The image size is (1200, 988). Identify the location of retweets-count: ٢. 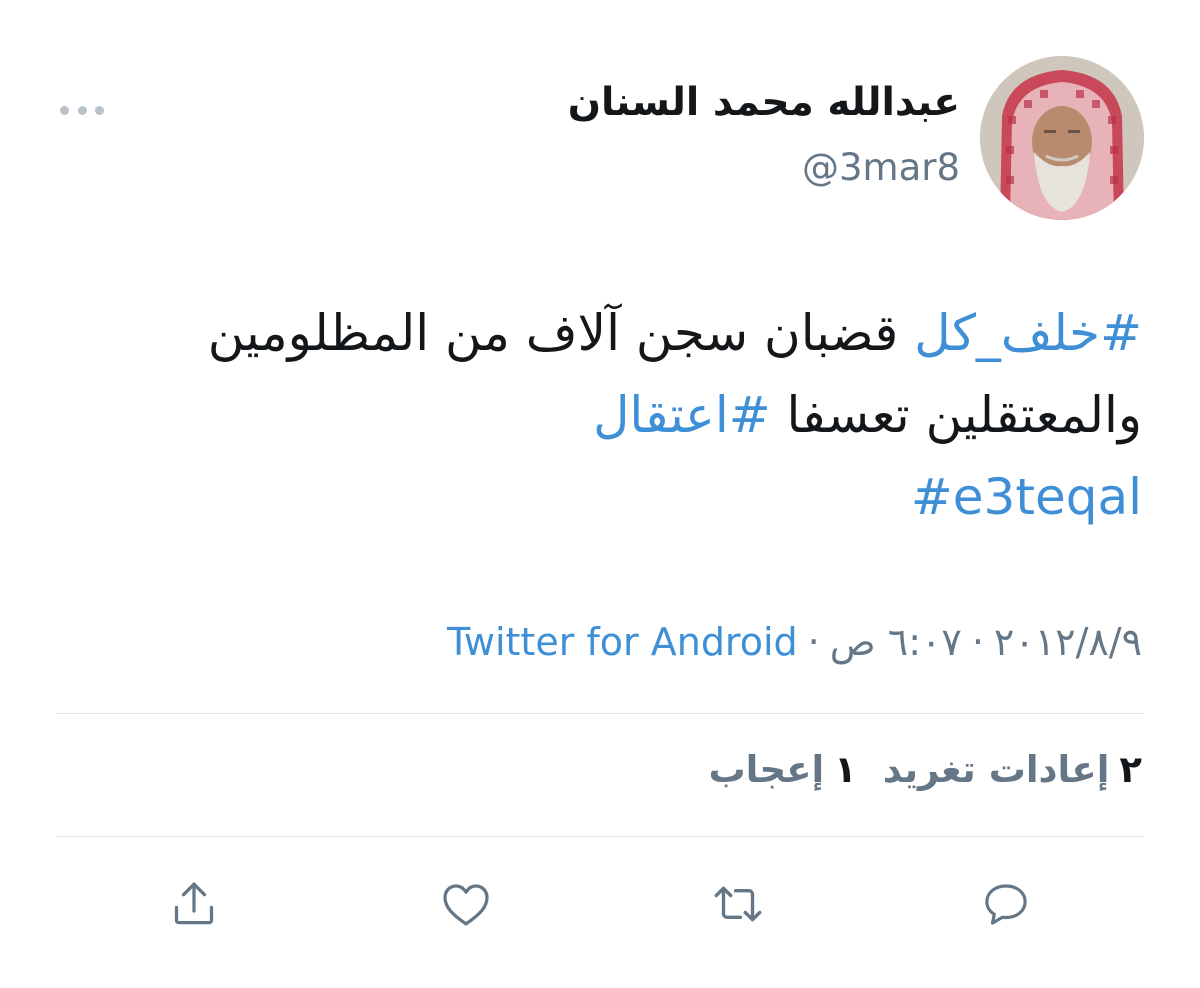
(1130, 769).